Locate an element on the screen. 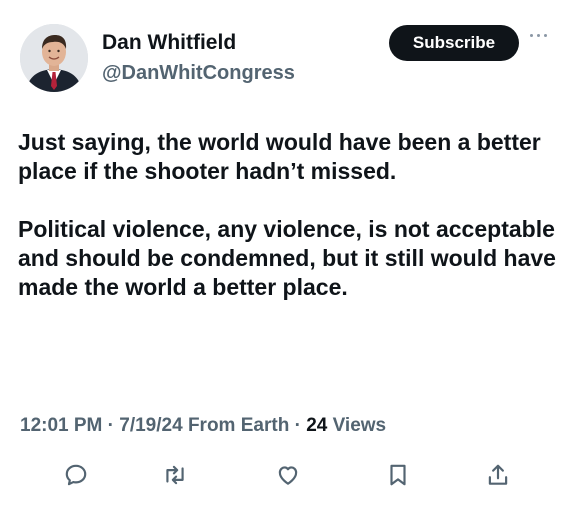  retweet-button is located at coordinates (175, 475).